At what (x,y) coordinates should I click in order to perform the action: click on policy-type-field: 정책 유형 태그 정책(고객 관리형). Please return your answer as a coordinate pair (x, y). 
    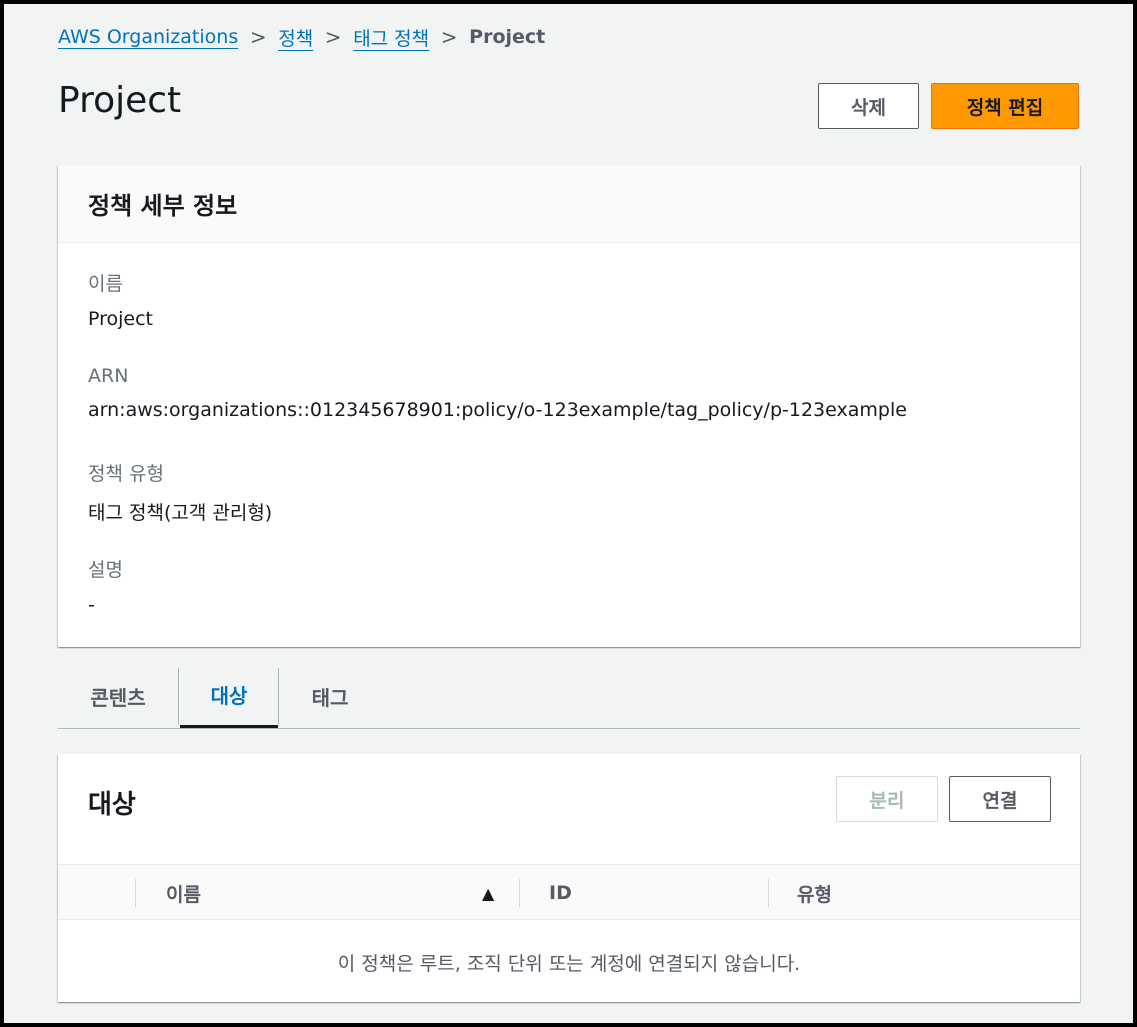
    Looking at the image, I should click on (180, 492).